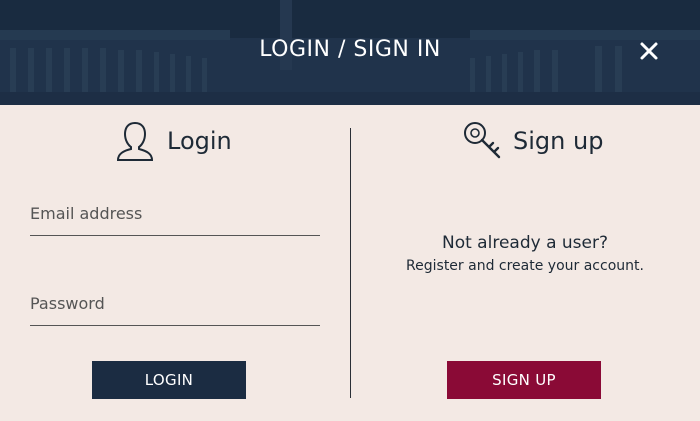  Describe the element at coordinates (524, 380) in the screenshot. I see `signup-button: SIGN UP` at that location.